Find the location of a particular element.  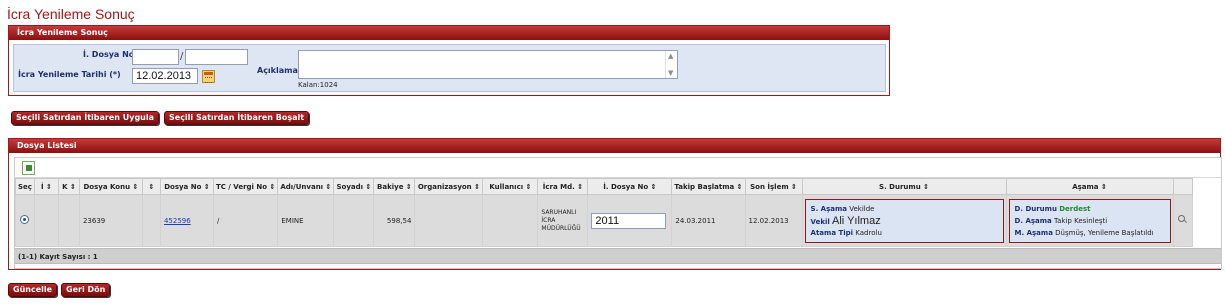

dosya-no-part2-input is located at coordinates (216, 57).